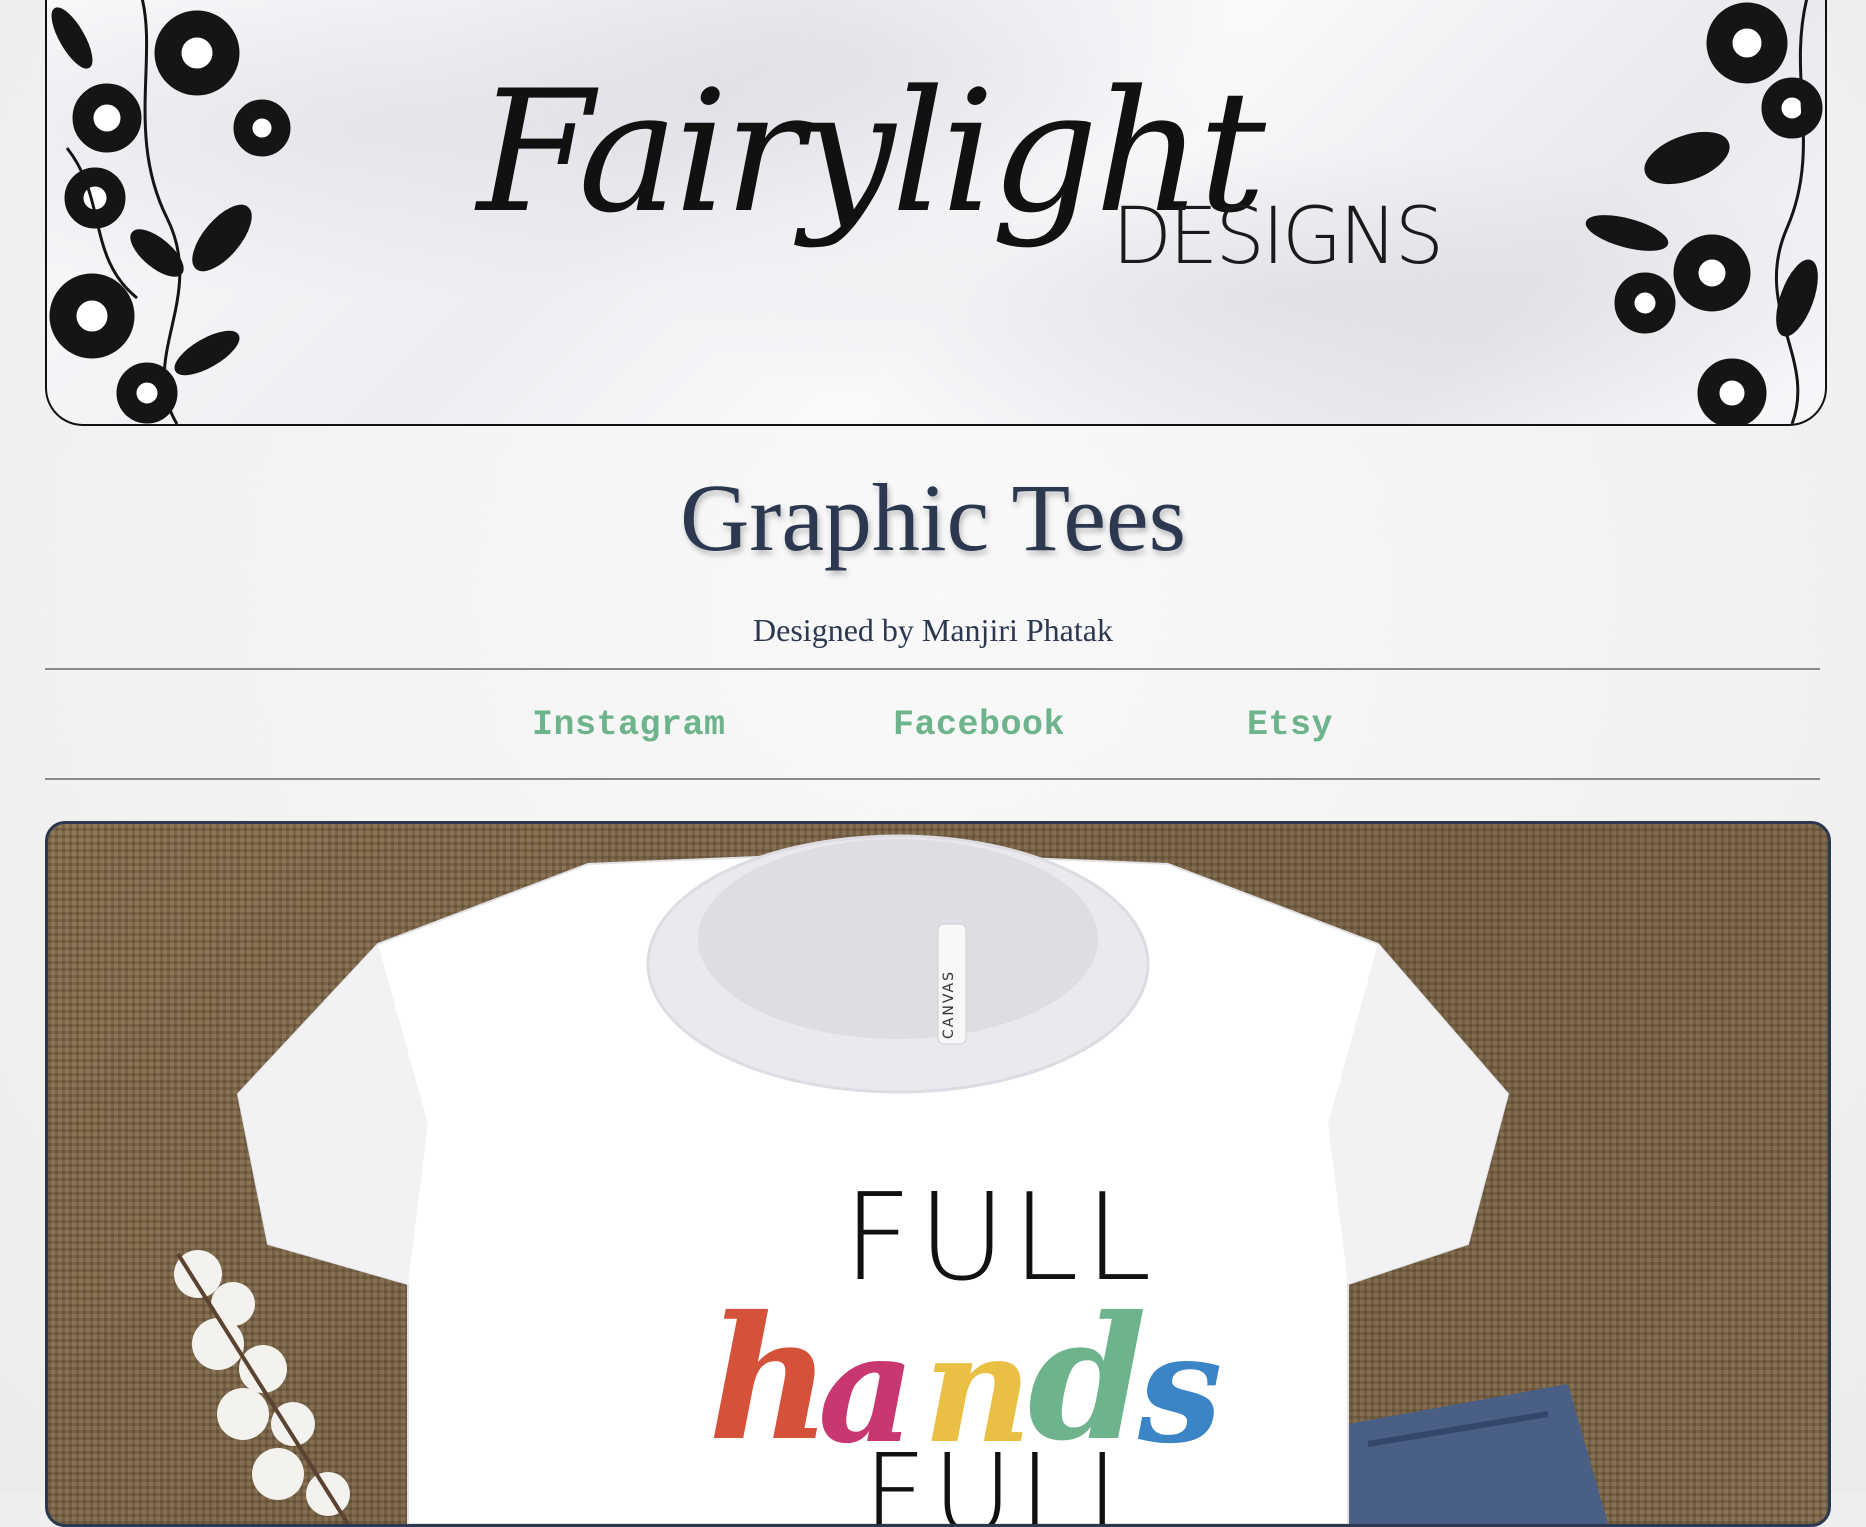  What do you see at coordinates (770, 1379) in the screenshot?
I see `shirt-letter-h: h` at bounding box center [770, 1379].